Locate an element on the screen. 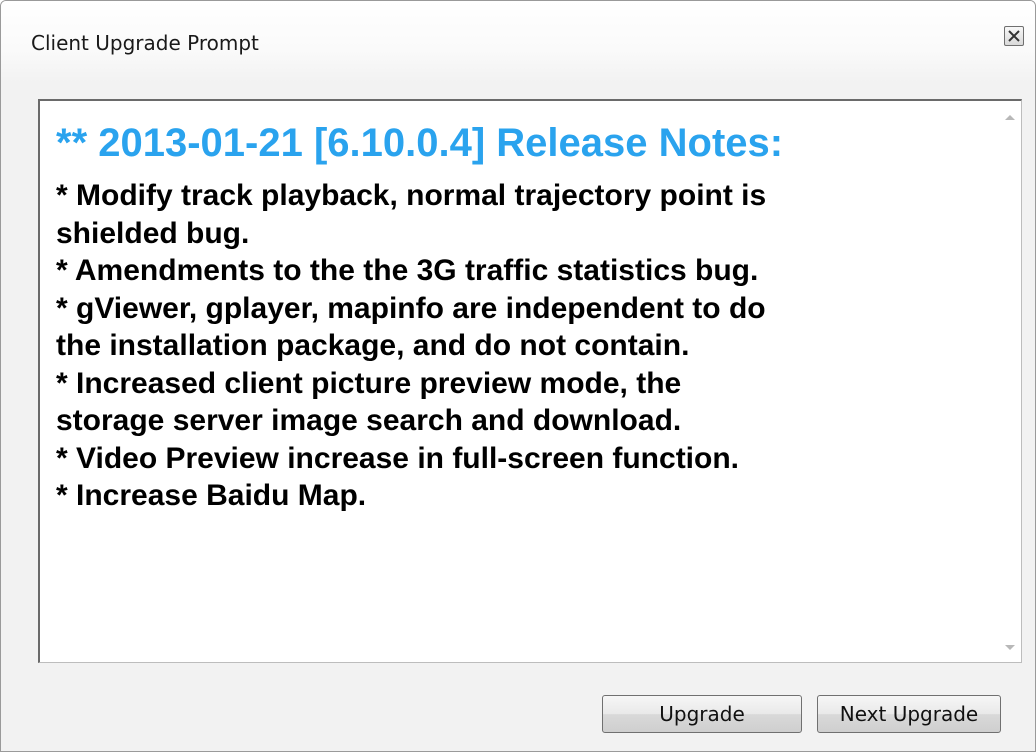 The height and width of the screenshot is (752, 1036). upgrade-button: Upgrade is located at coordinates (702, 714).